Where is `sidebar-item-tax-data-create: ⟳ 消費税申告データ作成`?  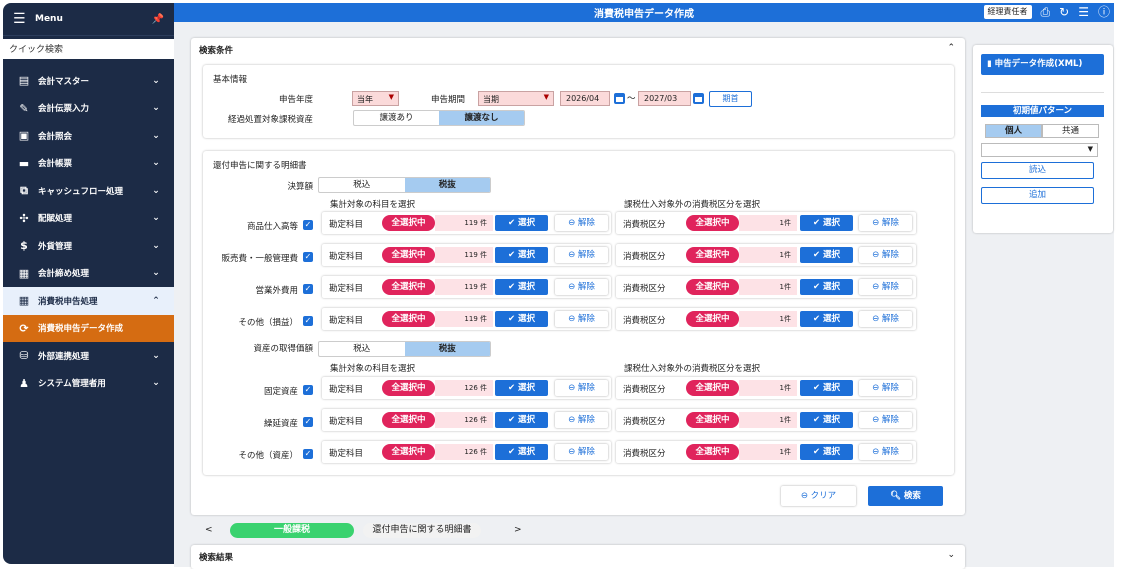
sidebar-item-tax-data-create: ⟳ 消費税申告データ作成 is located at coordinates (88, 328).